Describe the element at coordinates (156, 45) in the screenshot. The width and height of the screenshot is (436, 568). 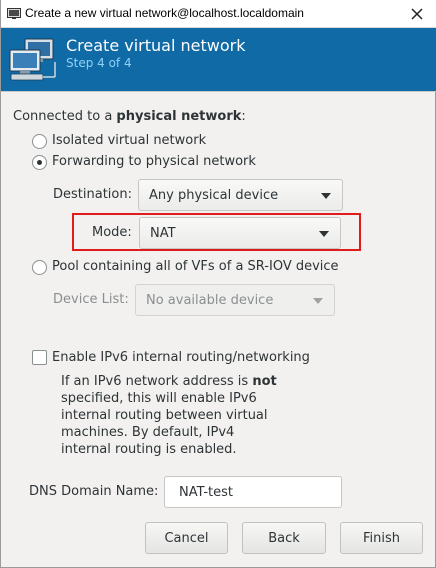
I see `header-title: Create virtual network` at that location.